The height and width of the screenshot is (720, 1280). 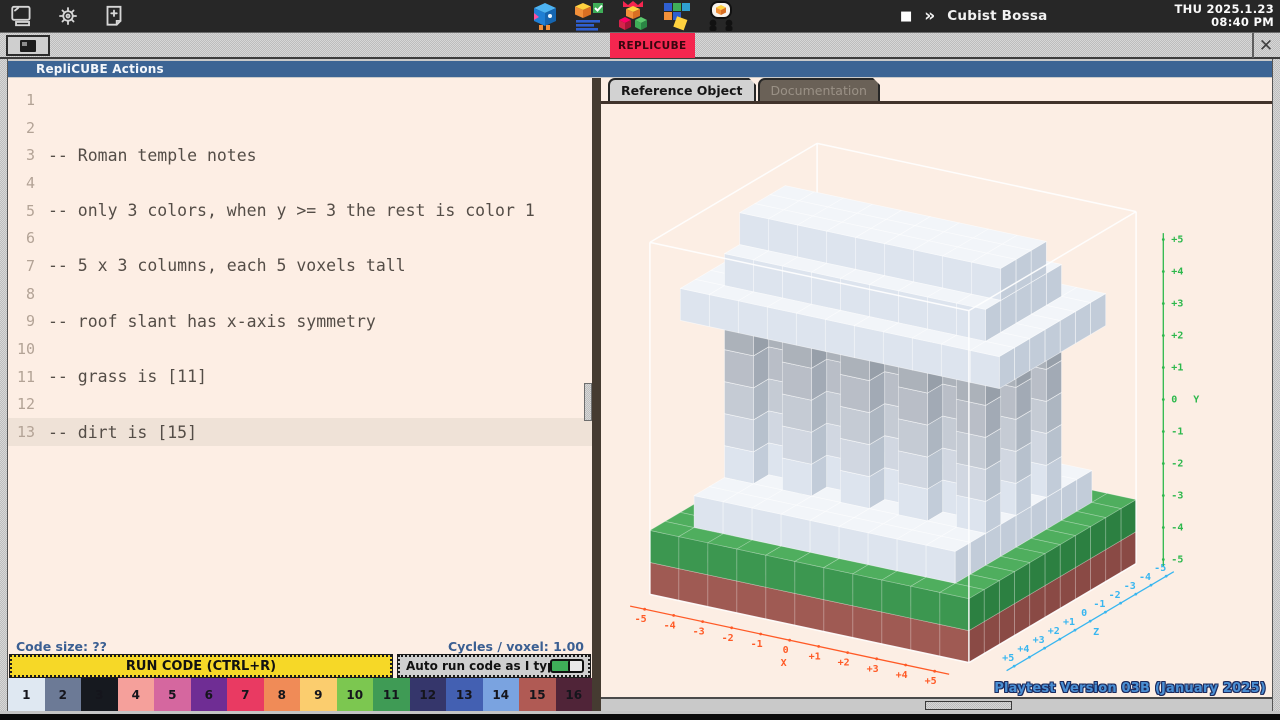 What do you see at coordinates (172, 694) in the screenshot?
I see `palette-swatch-5: 5` at bounding box center [172, 694].